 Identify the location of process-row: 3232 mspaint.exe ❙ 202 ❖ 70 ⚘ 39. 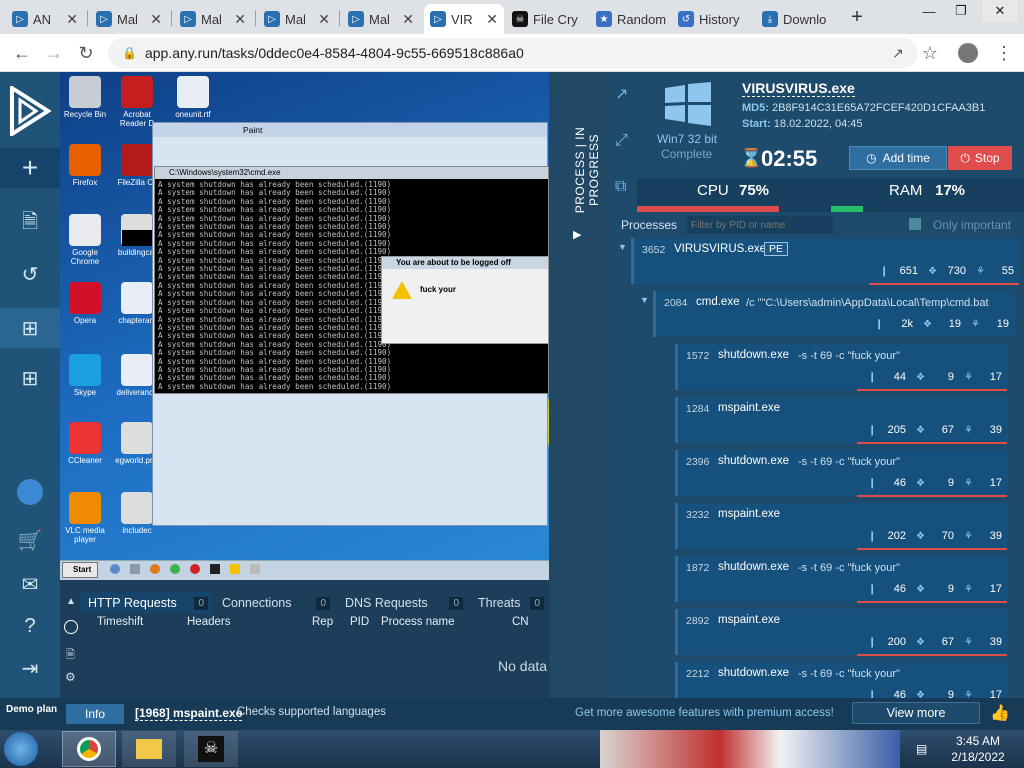
(841, 526).